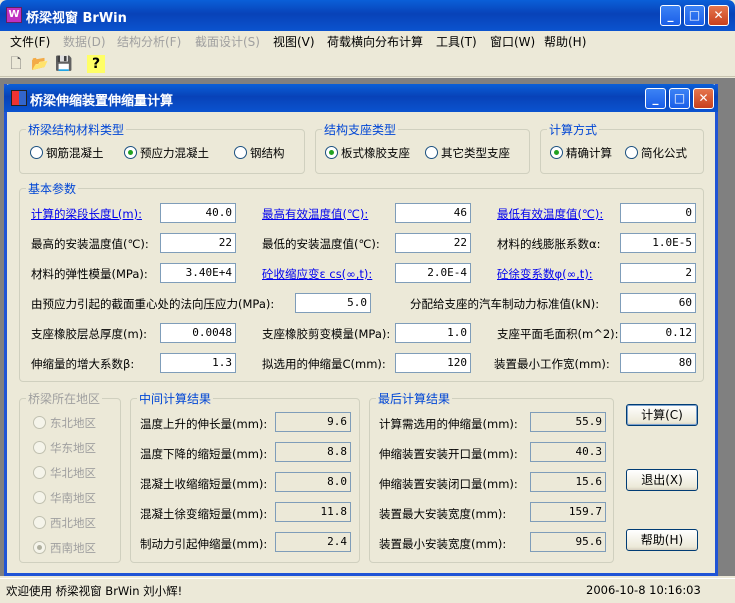 The width and height of the screenshot is (735, 603). What do you see at coordinates (448, 484) in the screenshot?
I see `install-closed-label: 伸缩装置安装闭口量(mm):` at bounding box center [448, 484].